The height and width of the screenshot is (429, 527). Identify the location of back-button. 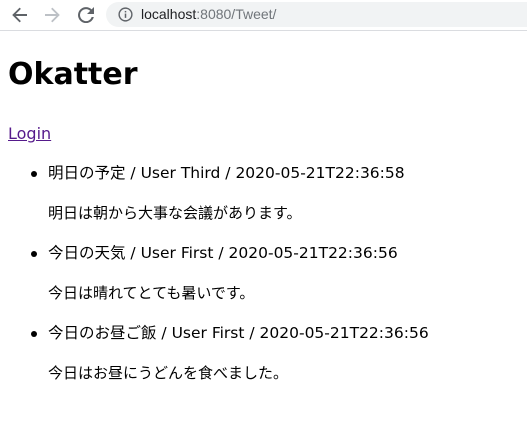
(20, 15).